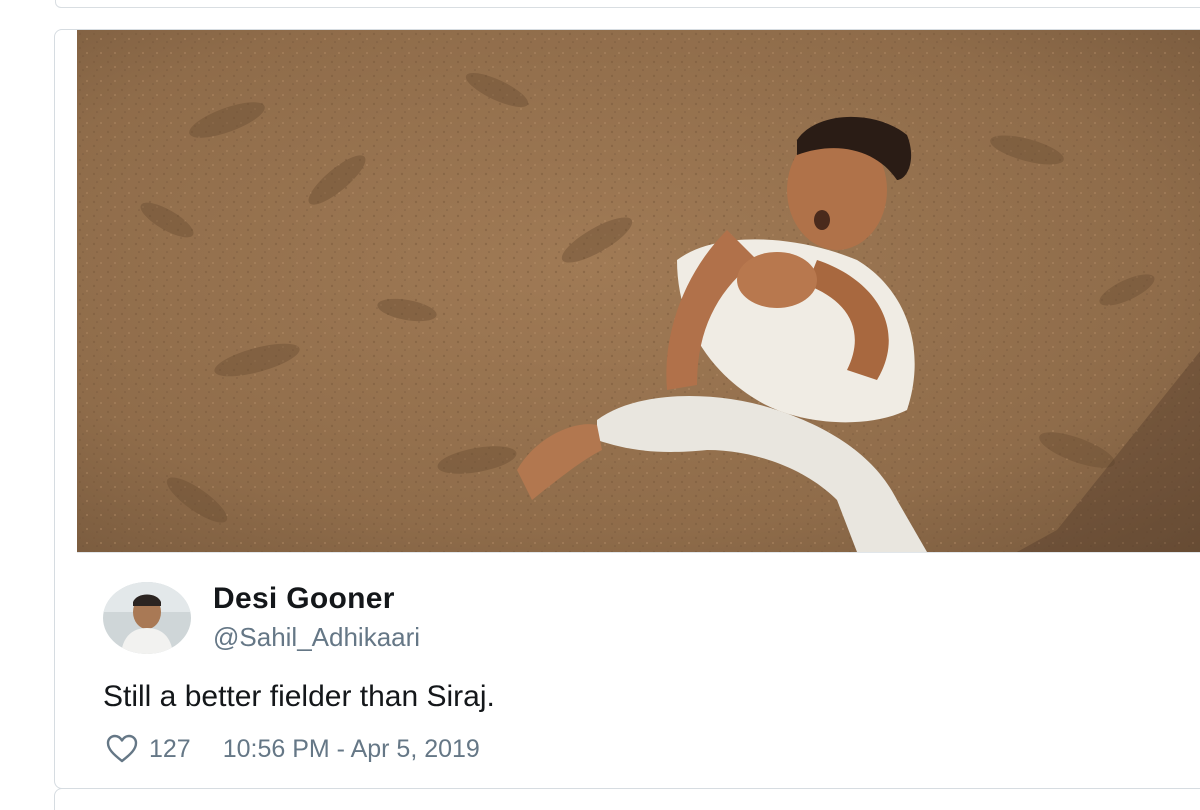 This screenshot has width=1200, height=810. I want to click on tweet-text: Still a better fielder than Siraj., so click(299, 696).